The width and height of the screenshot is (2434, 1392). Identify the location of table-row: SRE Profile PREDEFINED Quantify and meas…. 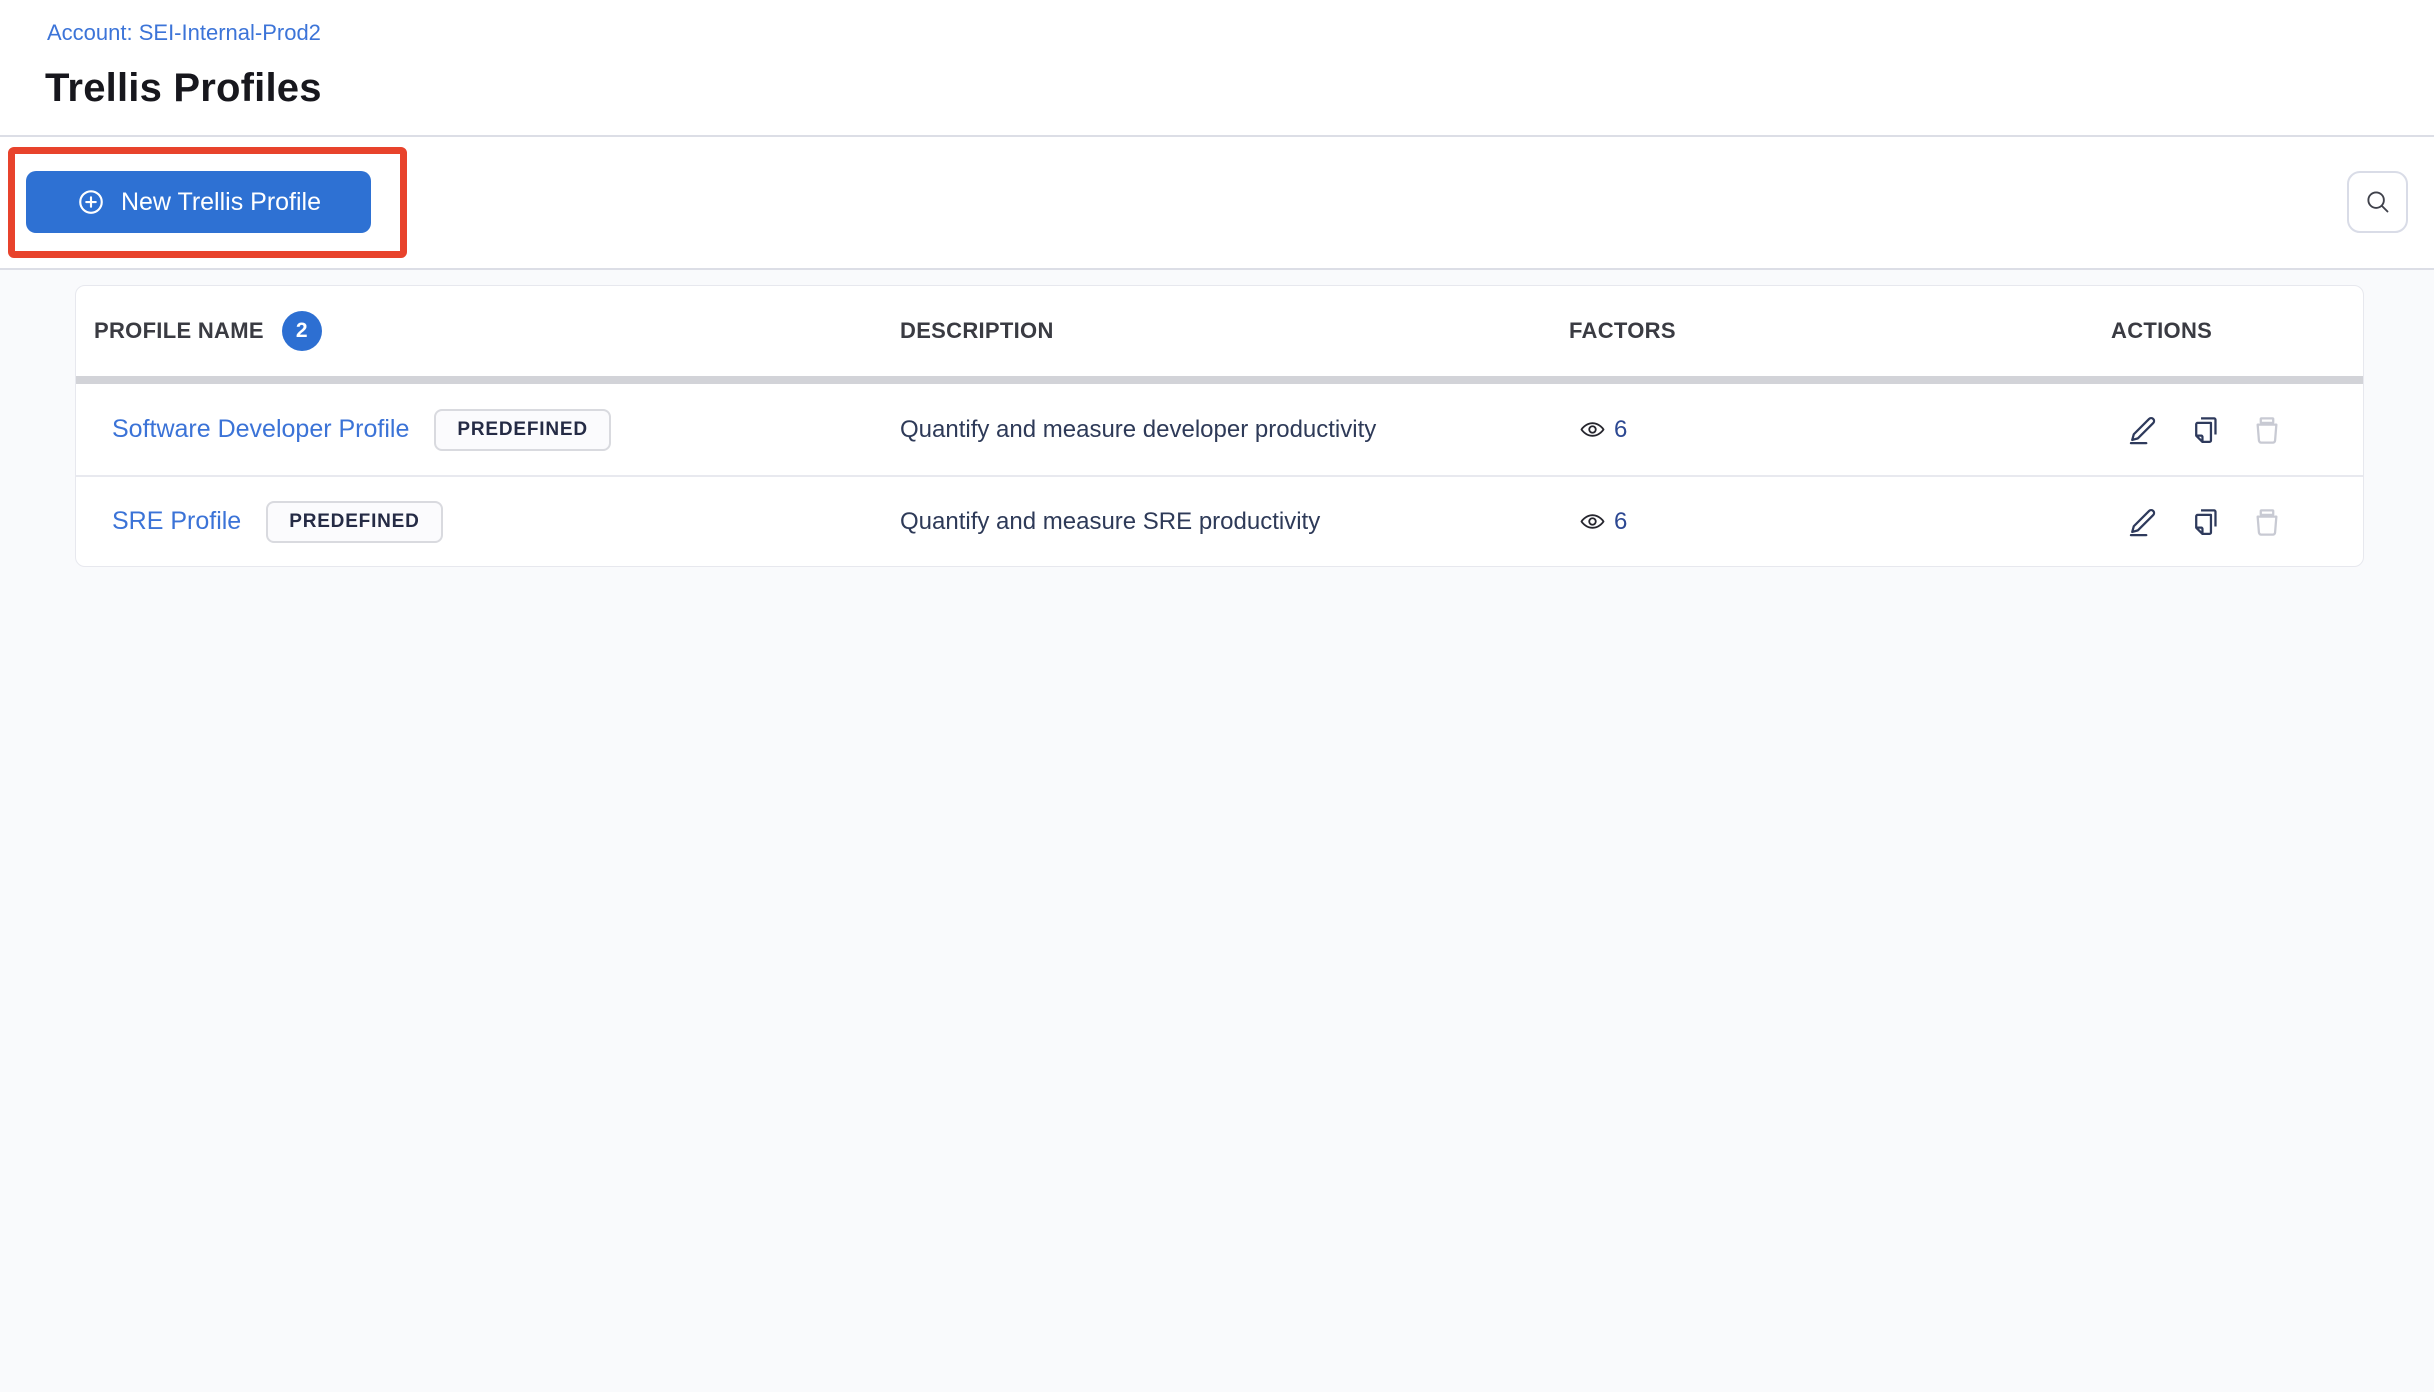
(1219, 520).